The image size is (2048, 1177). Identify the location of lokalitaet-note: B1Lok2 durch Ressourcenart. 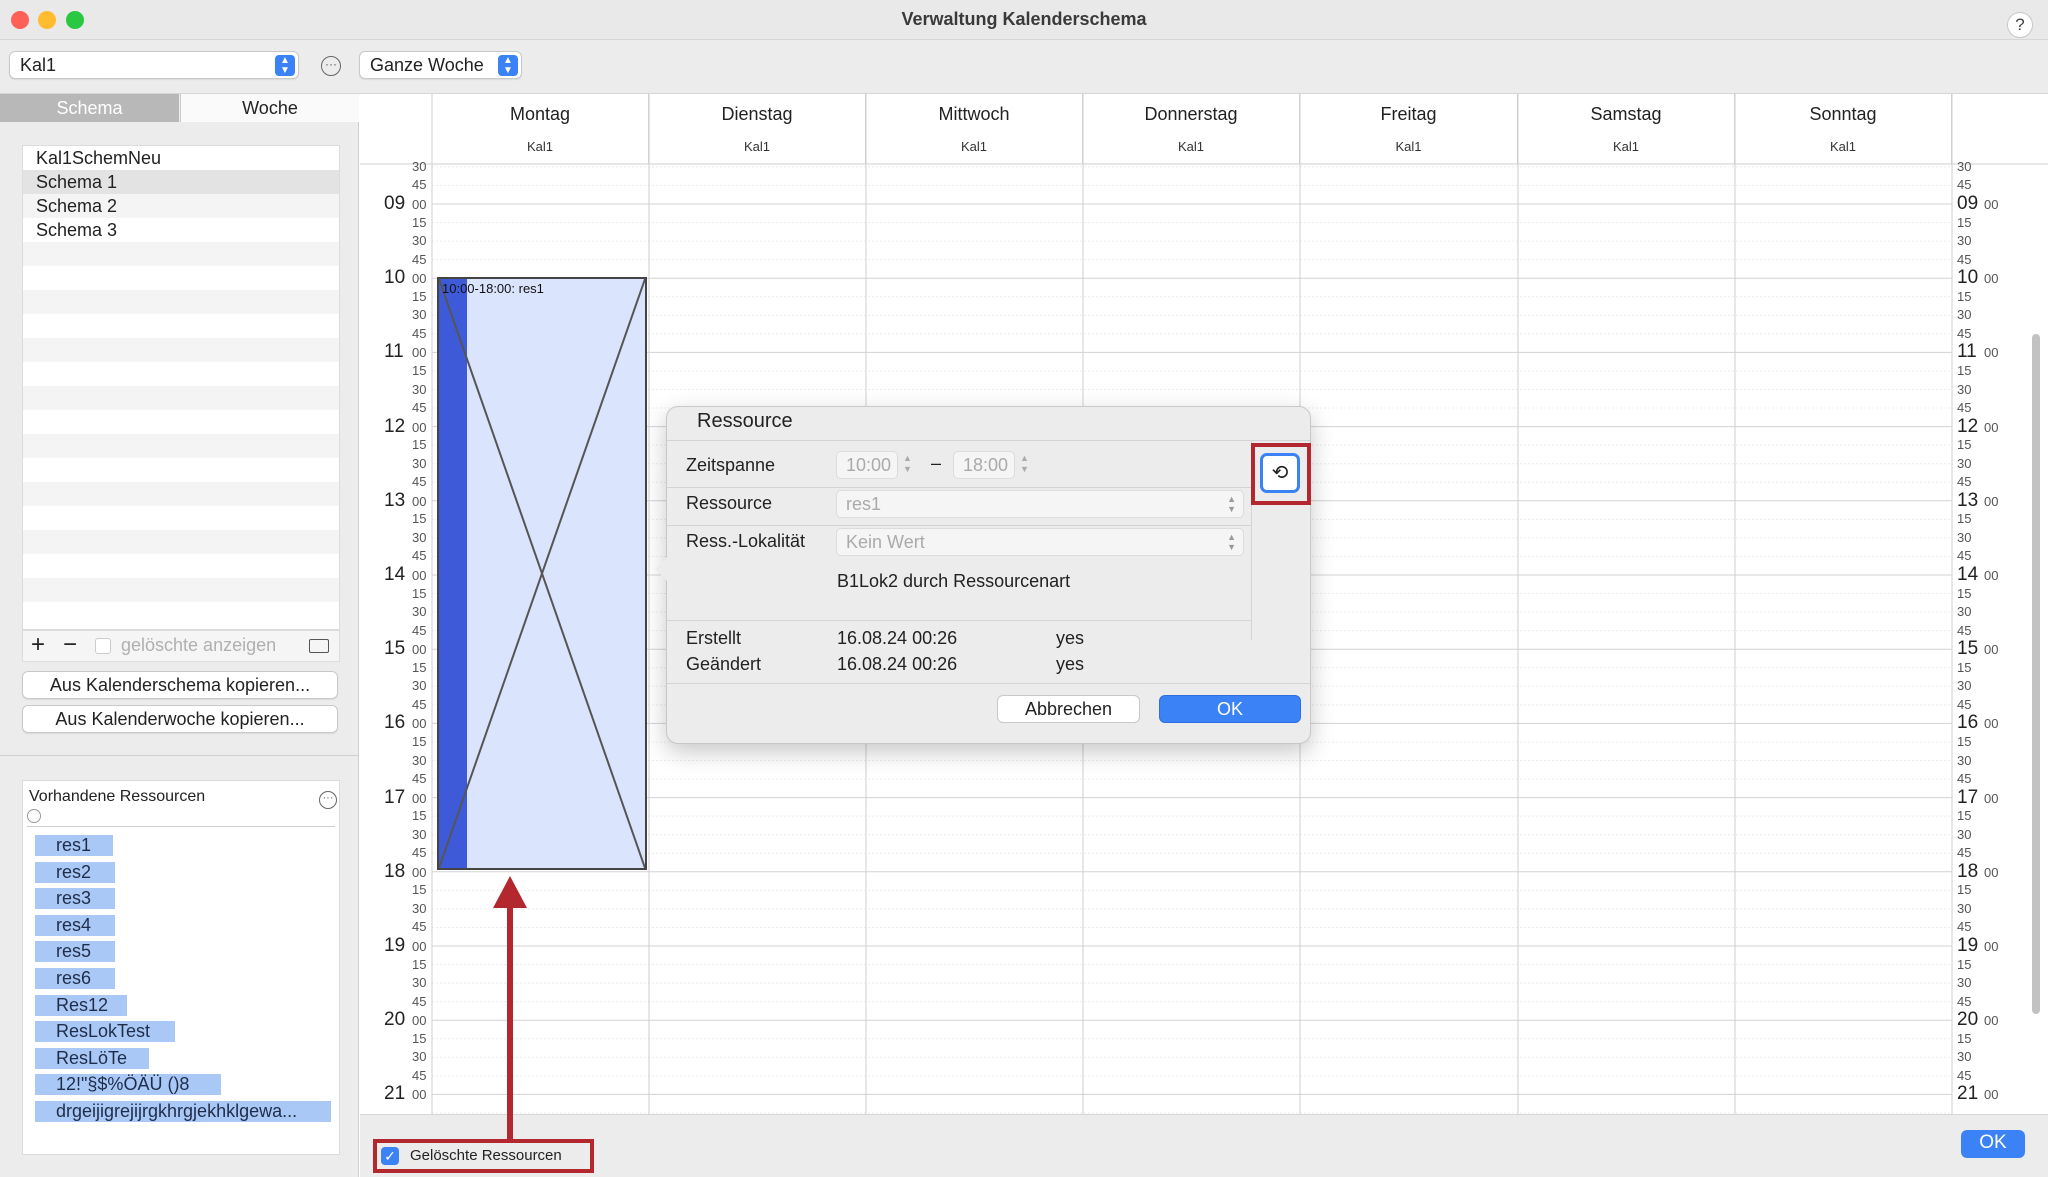
(954, 581).